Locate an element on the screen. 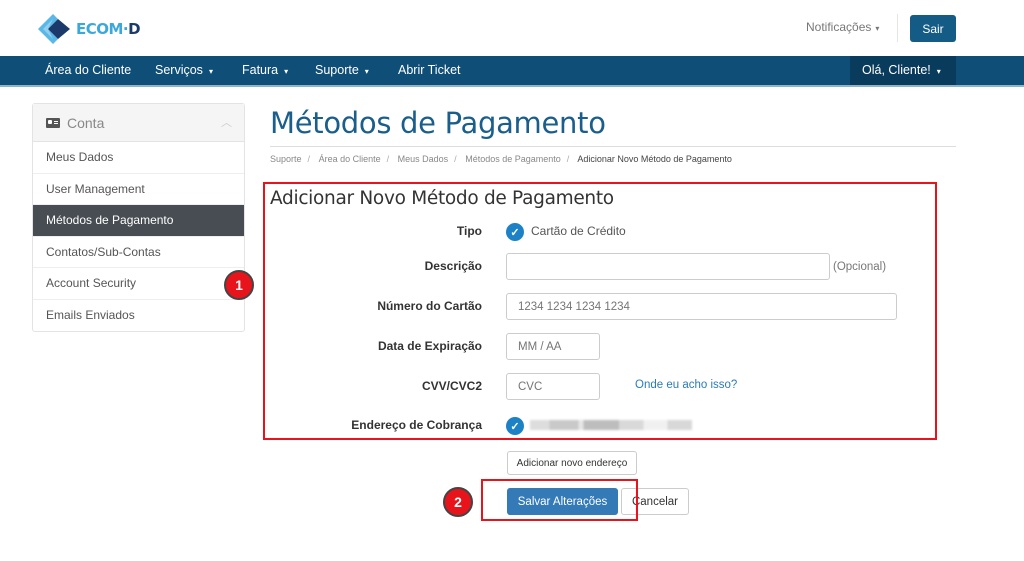  breadcrumb-current: Adicionar Novo Método de Pagamento is located at coordinates (654, 159).